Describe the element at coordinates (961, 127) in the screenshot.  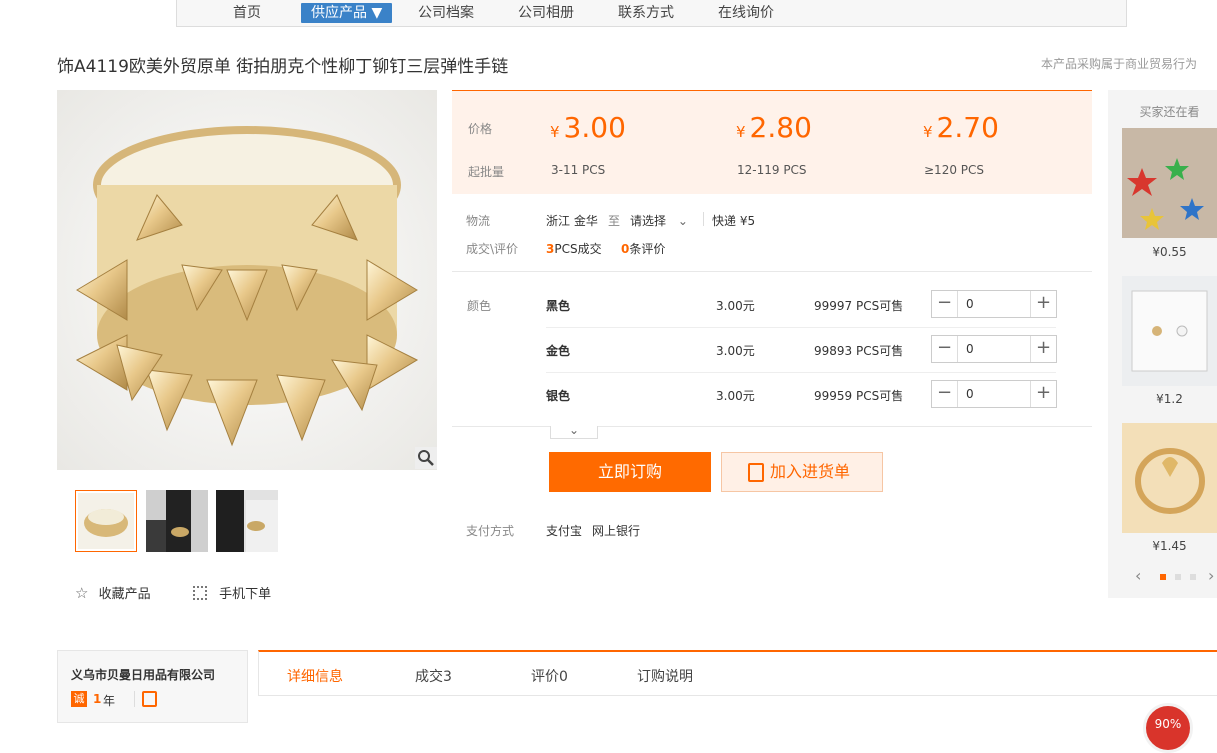
I see `price-tier-3: ¥2.70` at that location.